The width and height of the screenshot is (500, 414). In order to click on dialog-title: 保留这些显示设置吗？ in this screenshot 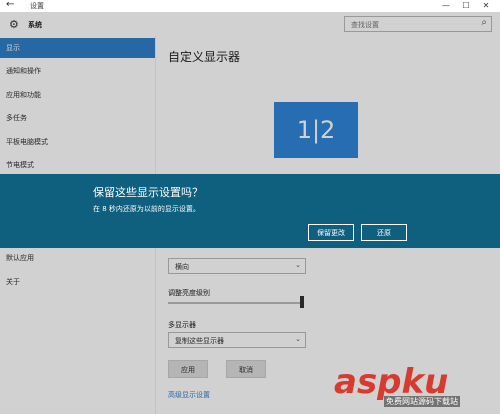, I will do `click(148, 192)`.